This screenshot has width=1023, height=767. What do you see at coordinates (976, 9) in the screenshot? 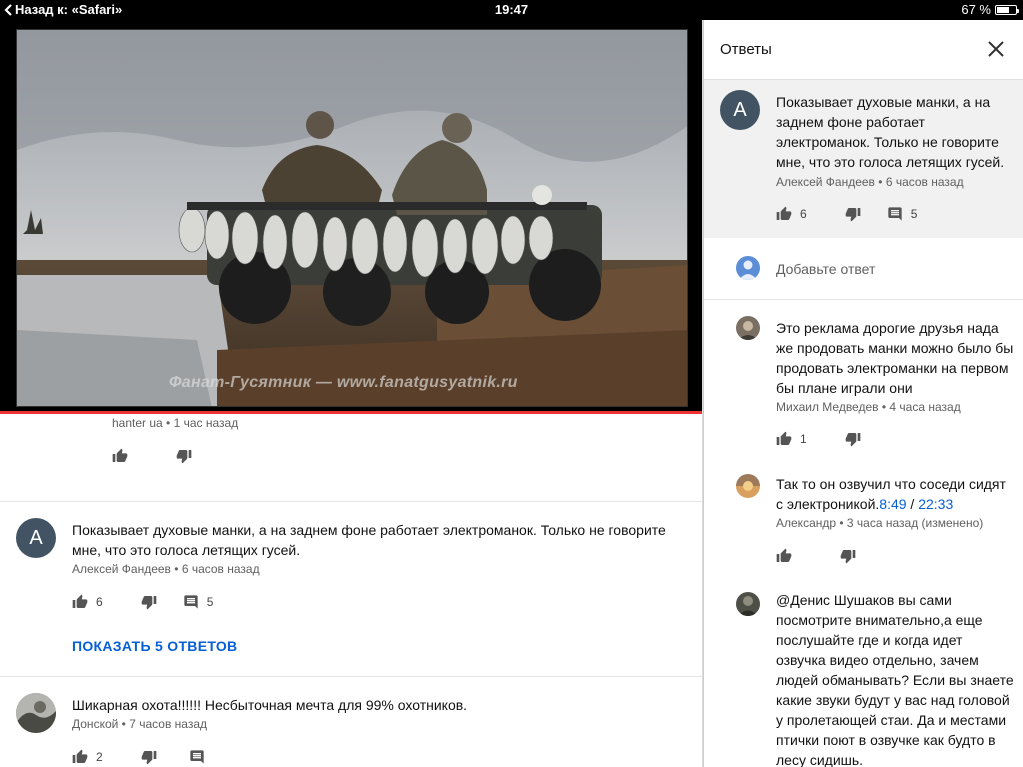
I see `battery-percent: 67 %` at bounding box center [976, 9].